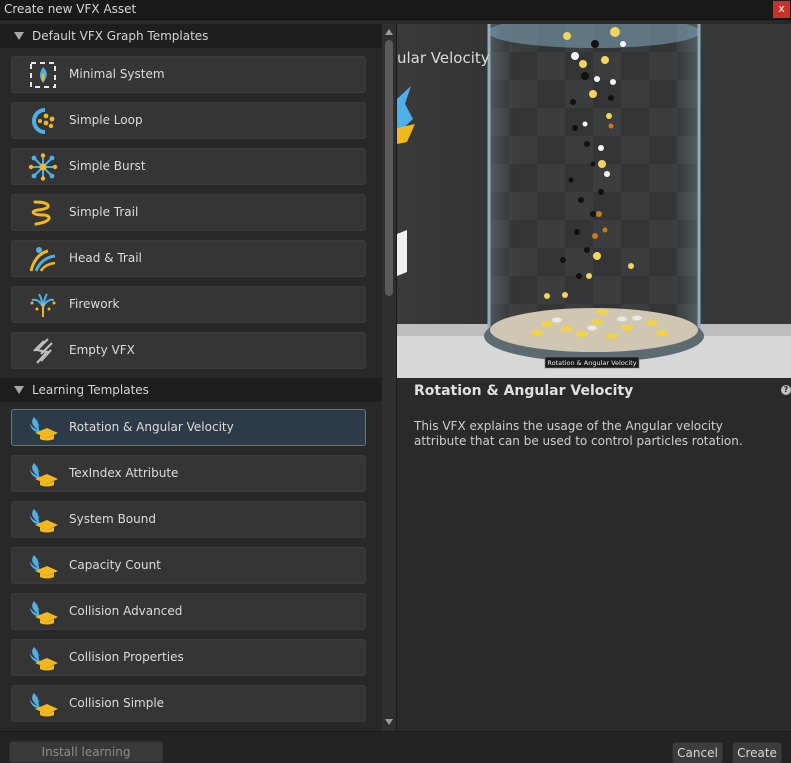  Describe the element at coordinates (389, 377) in the screenshot. I see `template-list-scrollbar` at that location.